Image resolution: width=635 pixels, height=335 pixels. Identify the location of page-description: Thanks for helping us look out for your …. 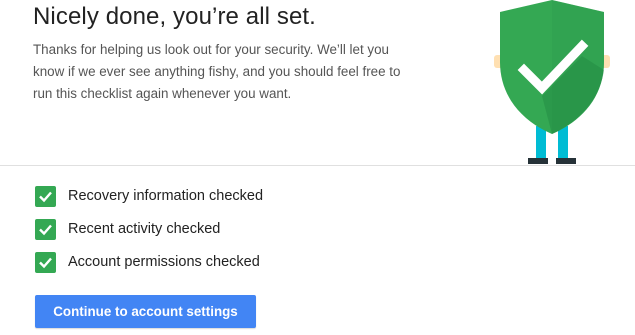
(217, 71).